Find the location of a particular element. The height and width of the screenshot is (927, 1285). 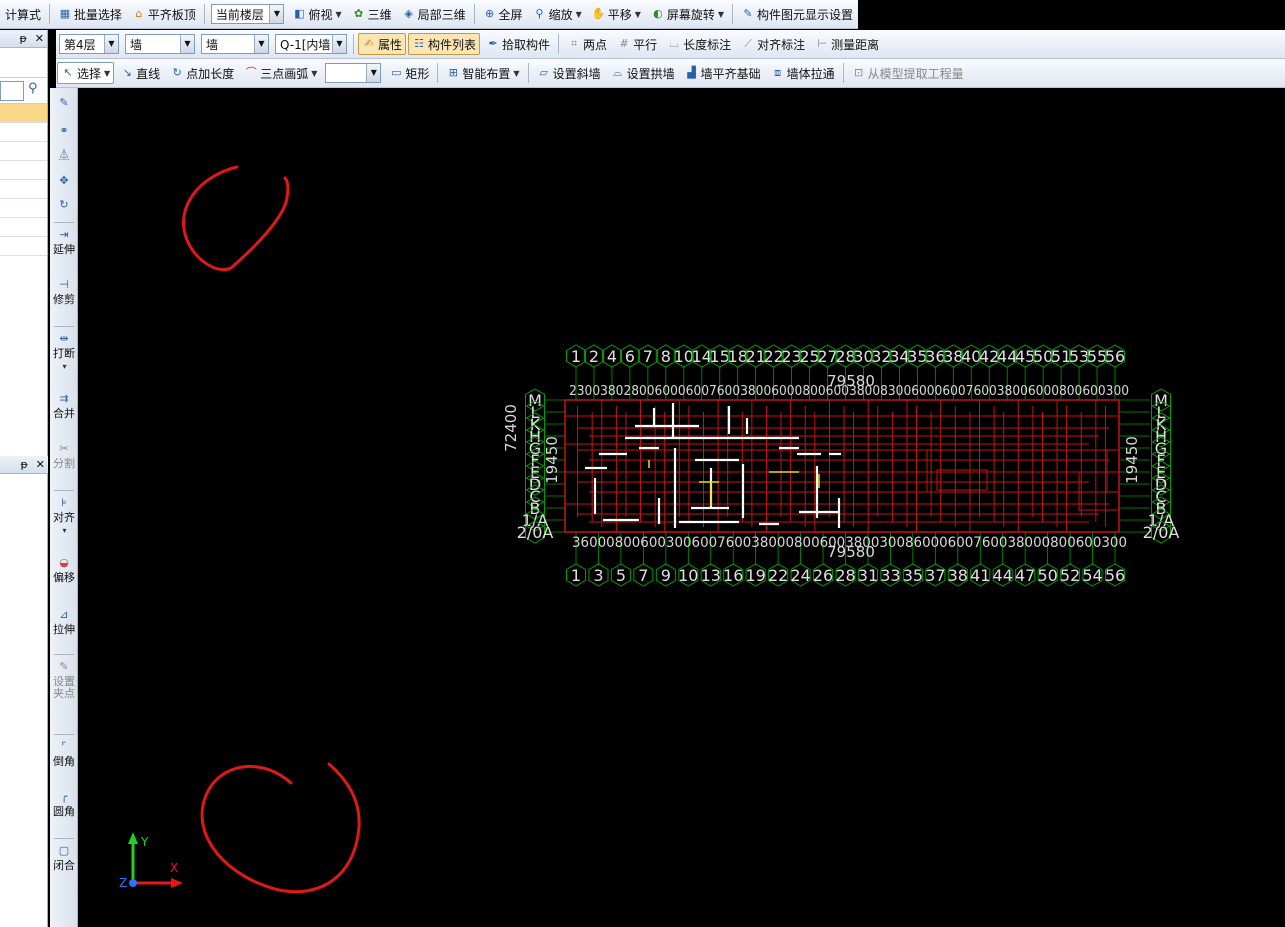

set-arch-wall-button: ⌓ 设置拱墙 is located at coordinates (643, 73).